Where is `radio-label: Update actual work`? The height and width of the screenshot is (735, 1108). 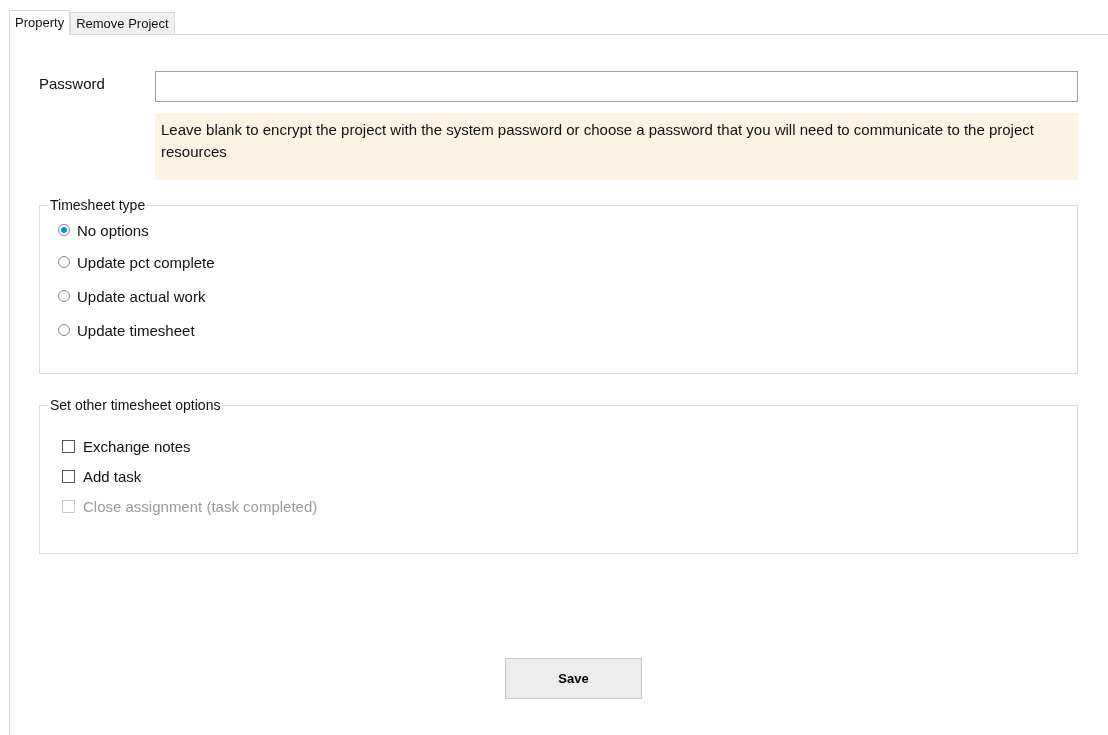
radio-label: Update actual work is located at coordinates (141, 296).